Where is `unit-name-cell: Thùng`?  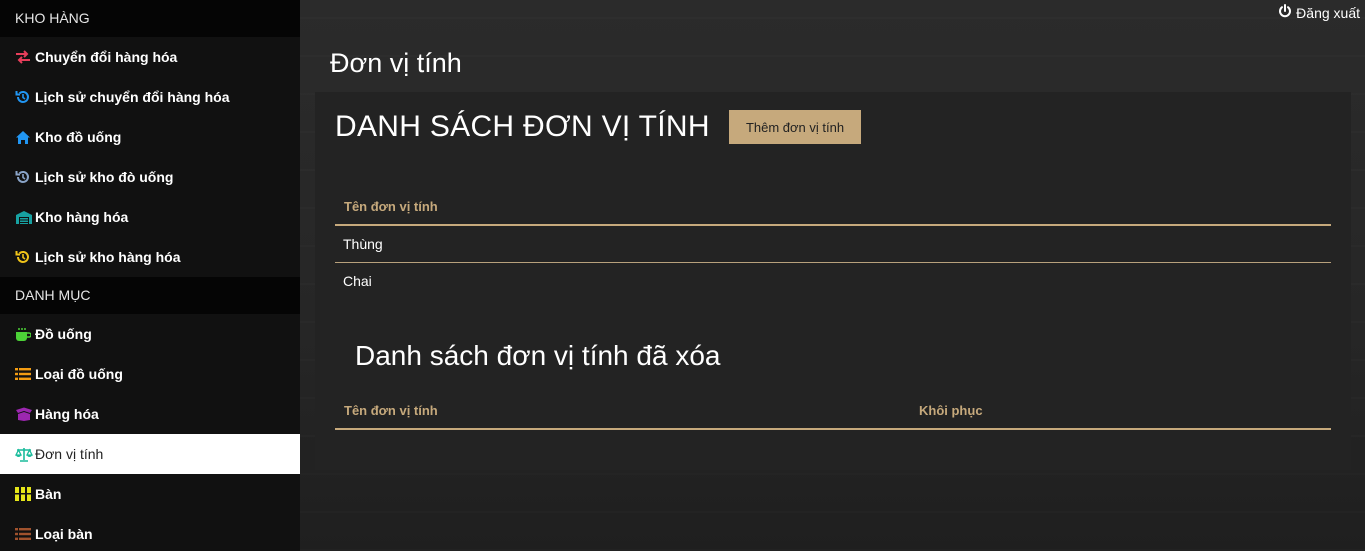 unit-name-cell: Thùng is located at coordinates (833, 244).